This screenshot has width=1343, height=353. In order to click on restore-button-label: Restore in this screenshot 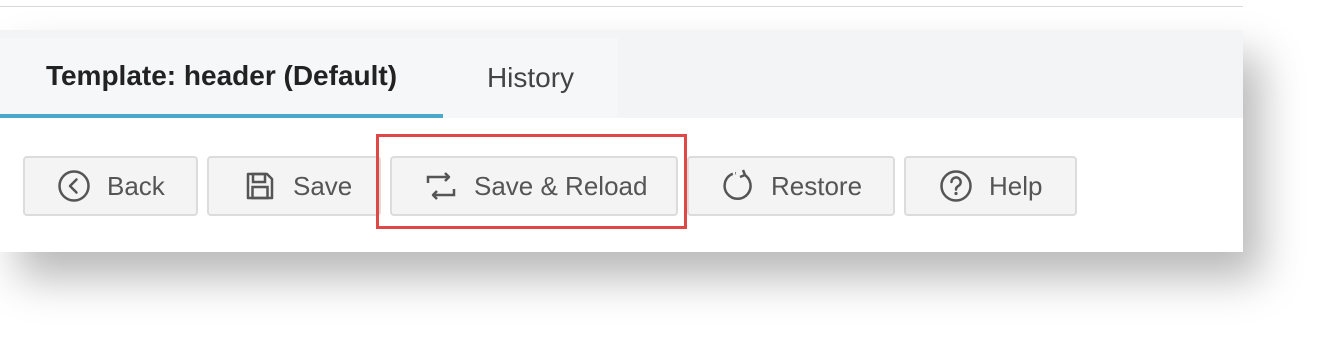, I will do `click(817, 185)`.